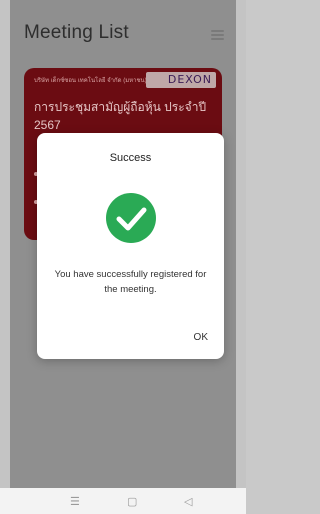 The width and height of the screenshot is (320, 514). I want to click on ok-button: OK, so click(201, 337).